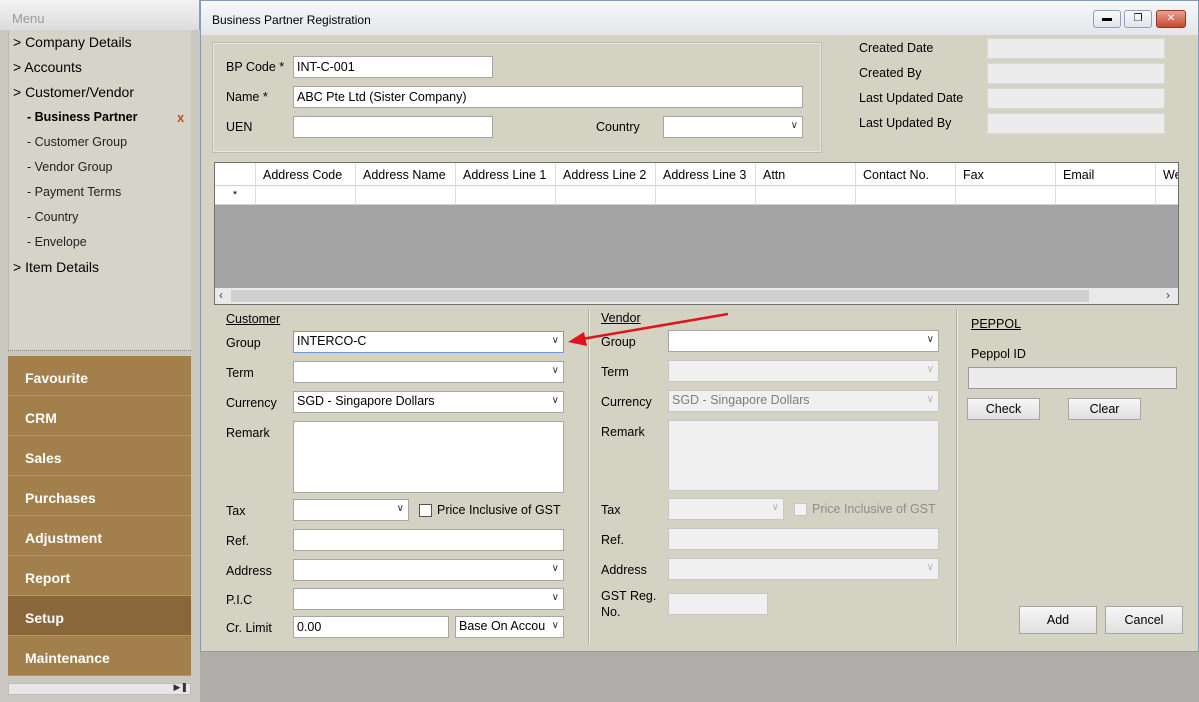 This screenshot has height=702, width=1199. I want to click on vendor-currency-select: SGD - Singapore Dollars ∨, so click(803, 401).